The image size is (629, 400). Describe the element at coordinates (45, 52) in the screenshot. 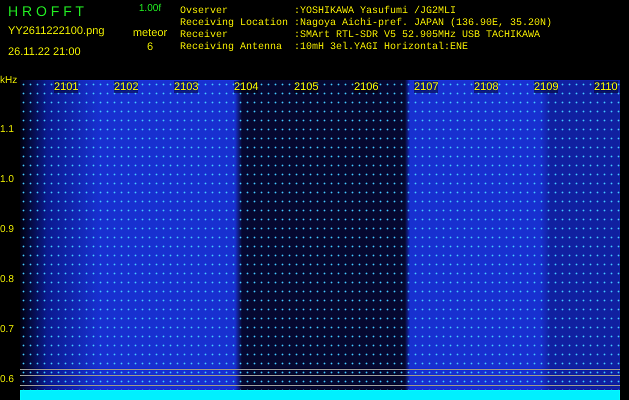

I see `date-time: 26.11.22 21:00` at that location.